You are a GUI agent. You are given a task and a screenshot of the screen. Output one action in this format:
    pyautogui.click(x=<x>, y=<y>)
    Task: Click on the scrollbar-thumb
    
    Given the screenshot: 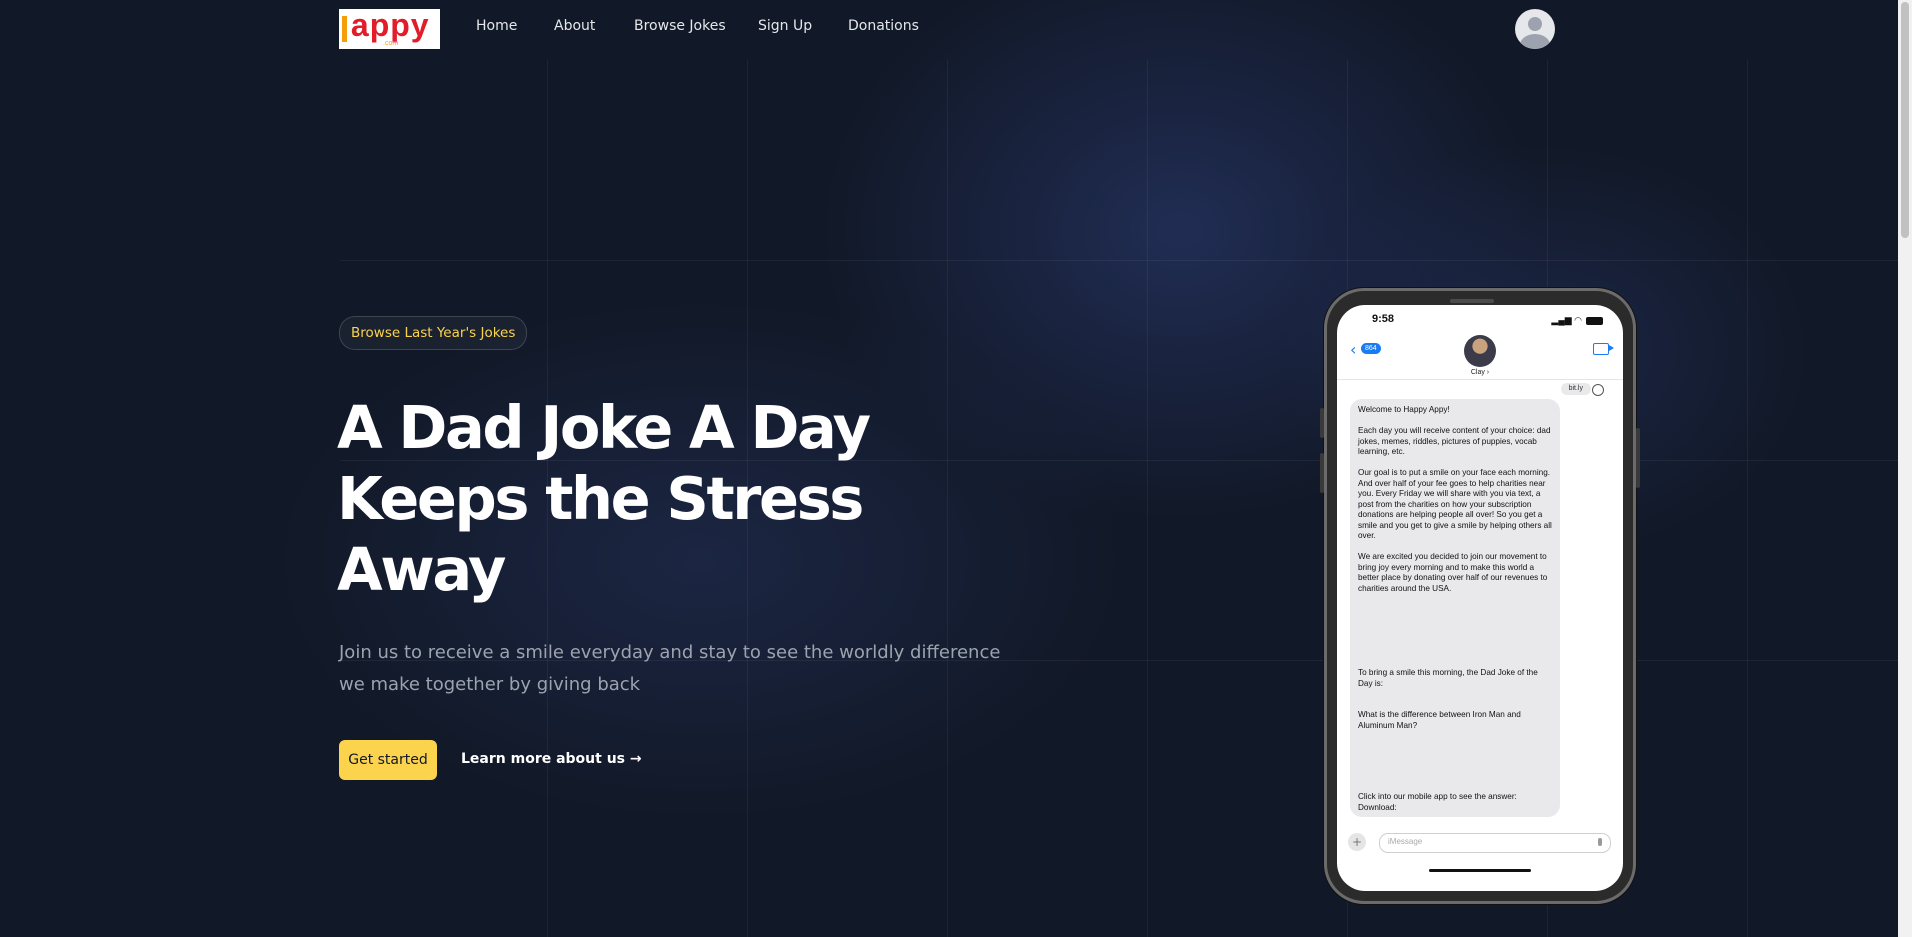 What is the action you would take?
    pyautogui.click(x=1905, y=120)
    